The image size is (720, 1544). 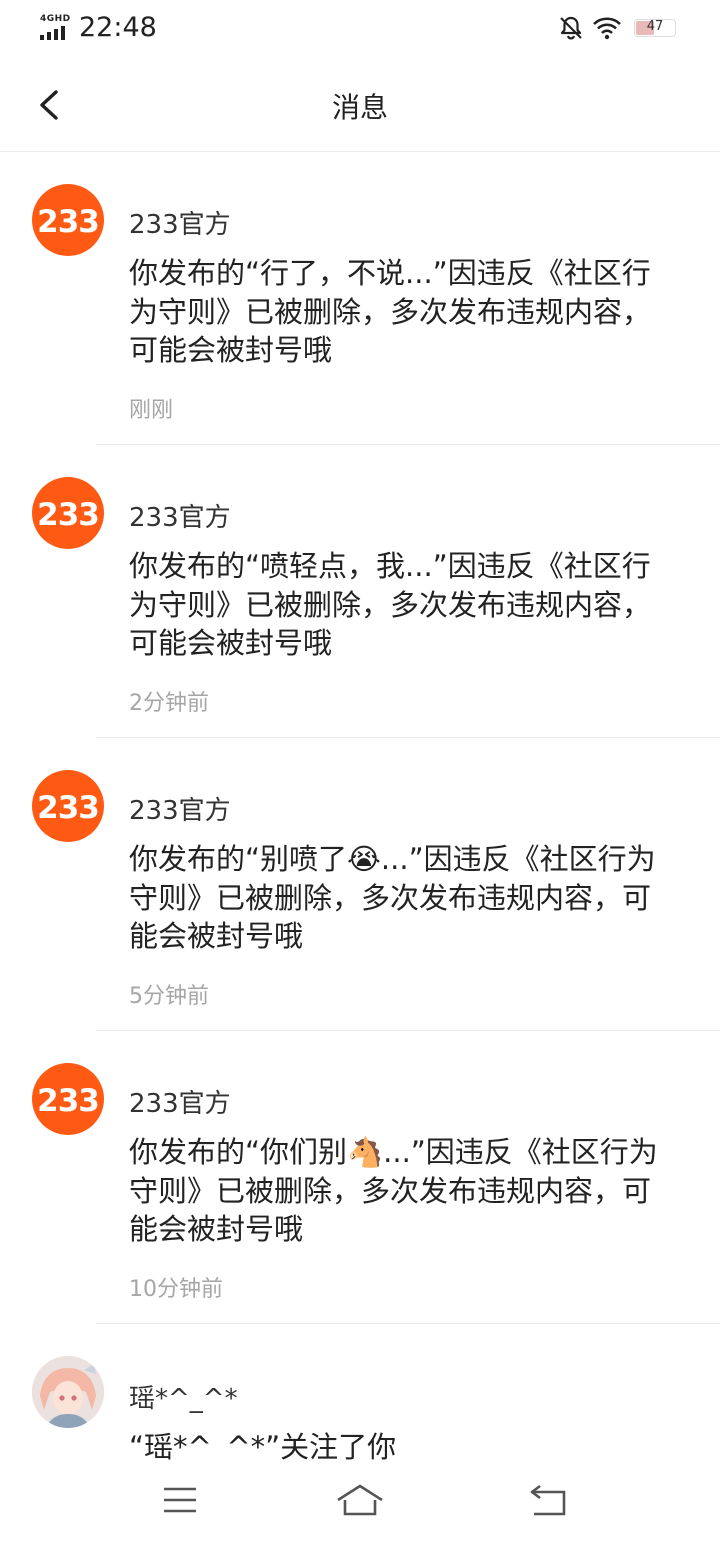 I want to click on battery-icon: 47, so click(x=655, y=28).